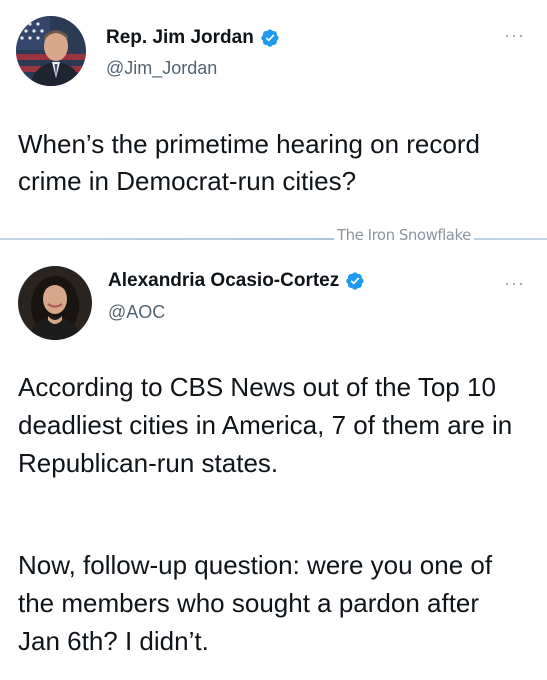  What do you see at coordinates (223, 281) in the screenshot?
I see `display-name: Alexandria Ocasio-Cortez` at bounding box center [223, 281].